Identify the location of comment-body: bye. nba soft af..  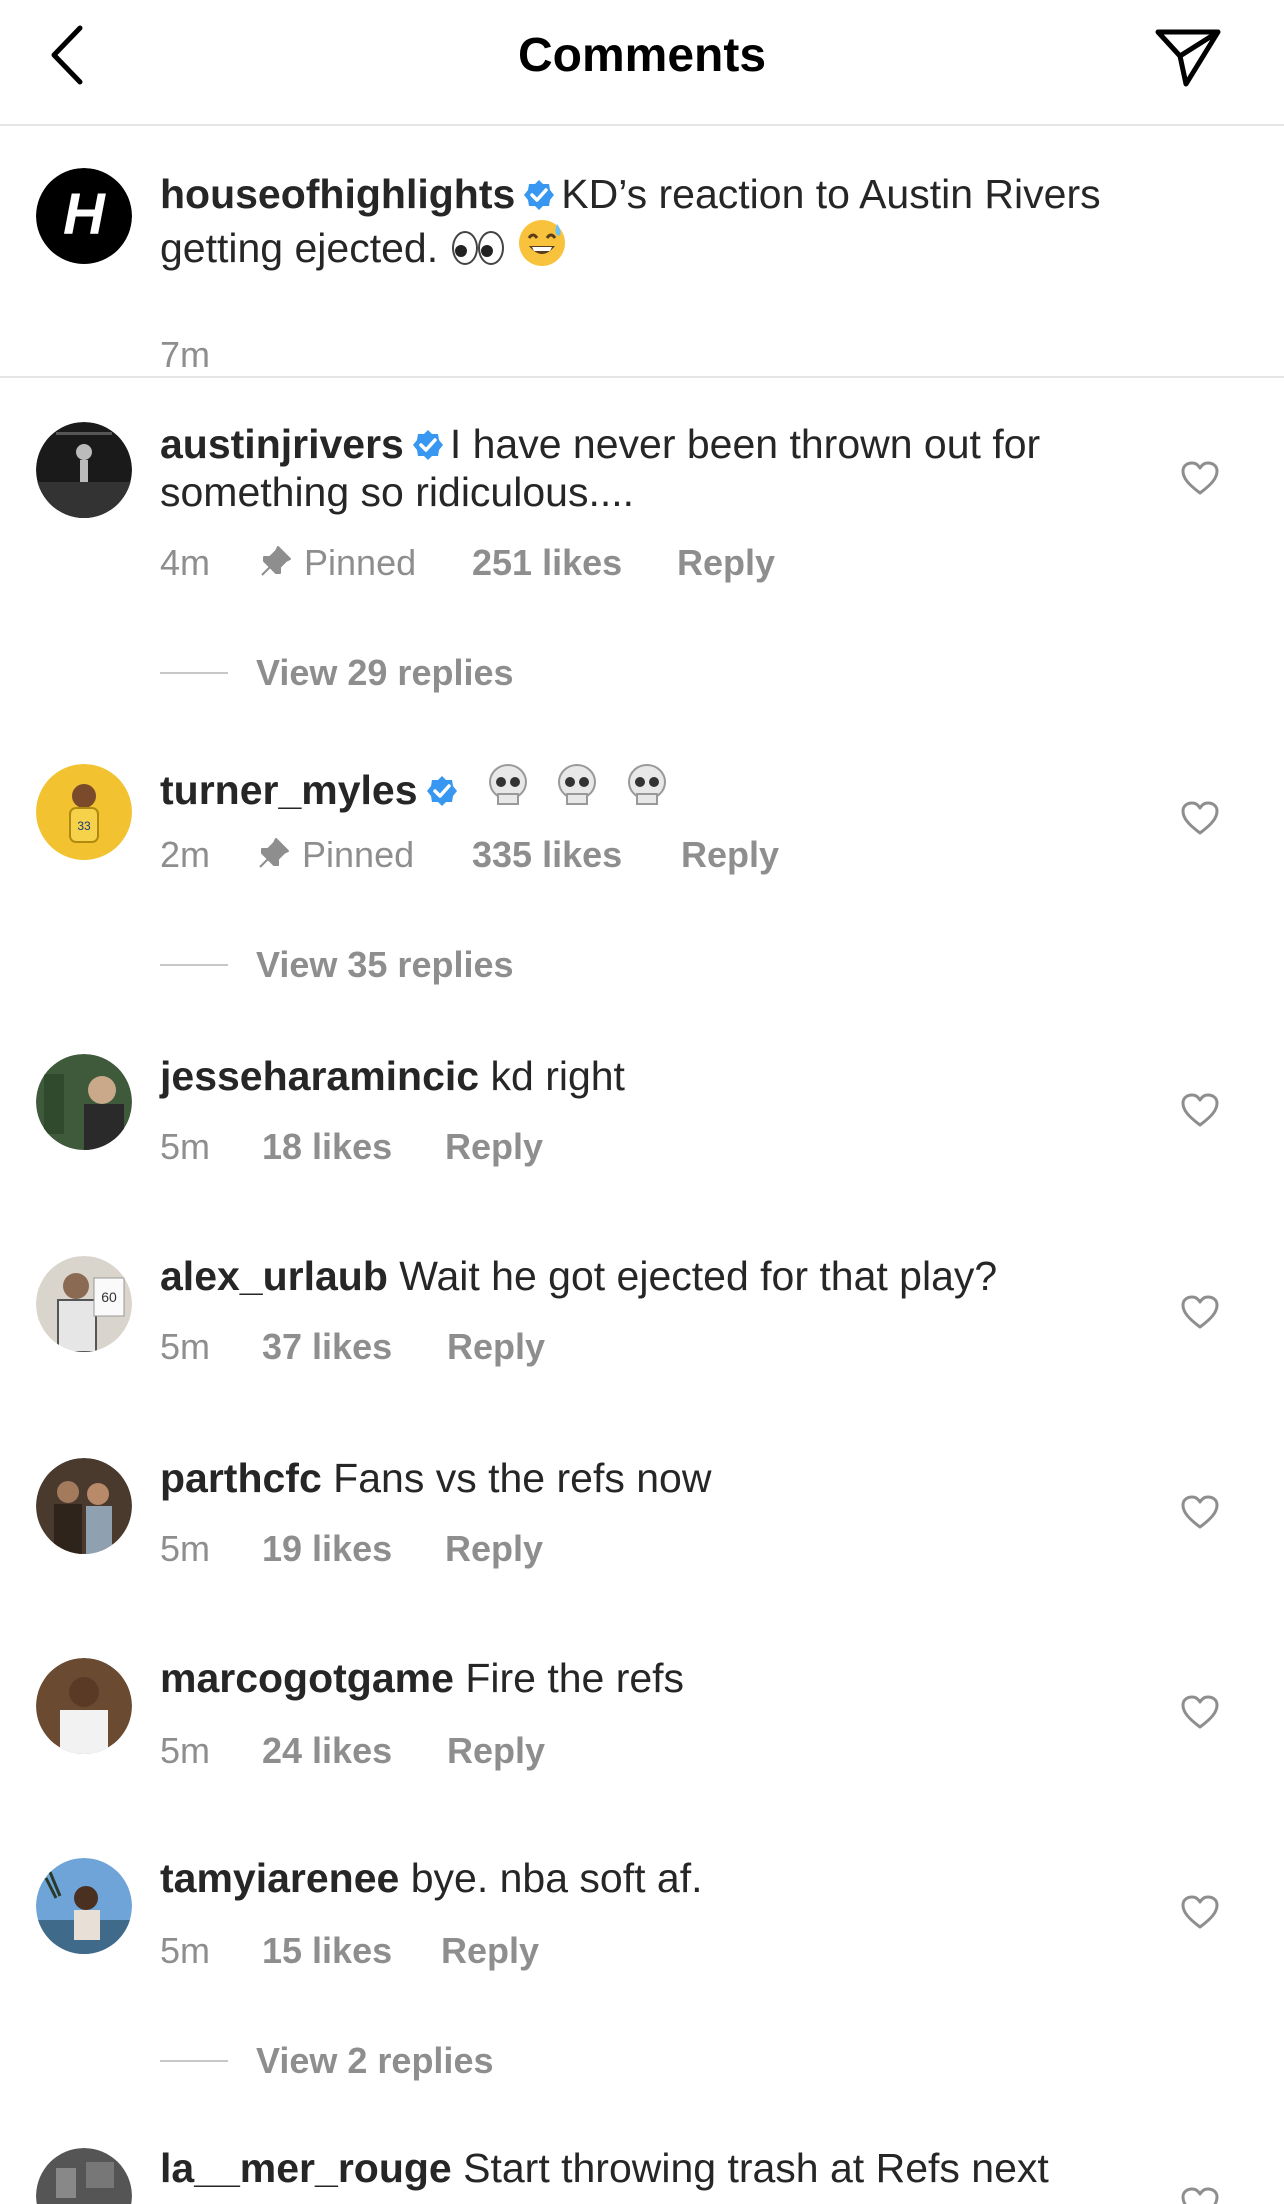
(556, 1878).